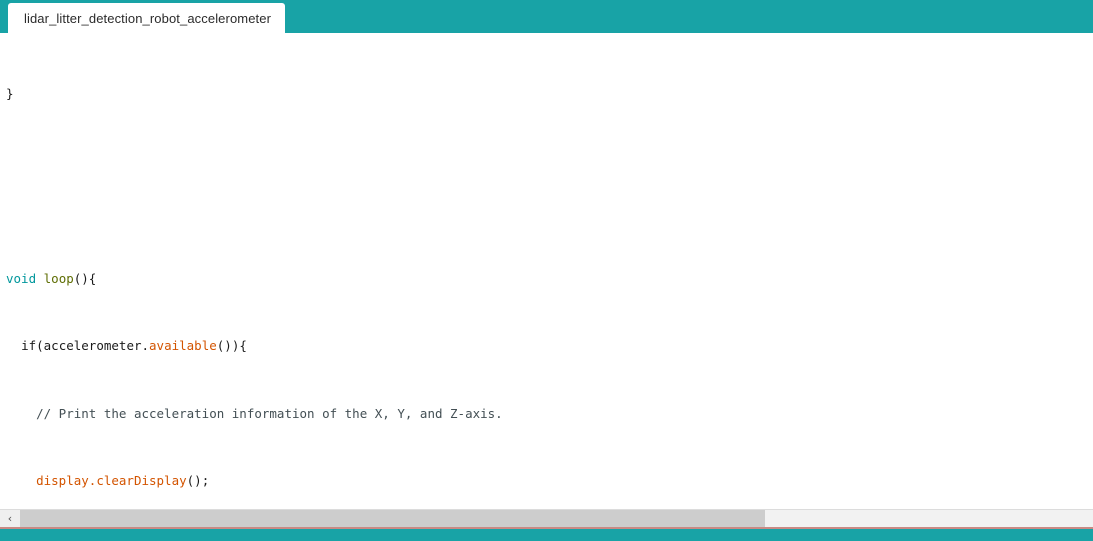 Image resolution: width=1093 pixels, height=541 pixels. I want to click on scrollbar-track, so click(556, 518).